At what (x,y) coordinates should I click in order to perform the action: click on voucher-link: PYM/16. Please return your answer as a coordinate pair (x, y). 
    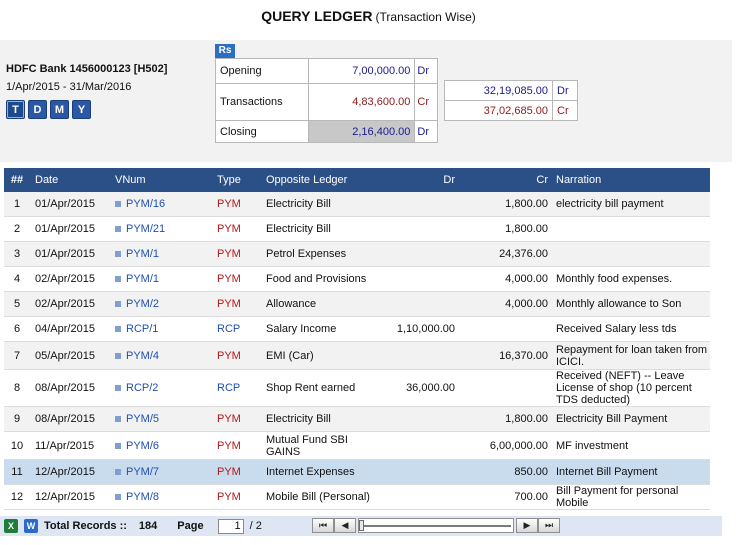
    Looking at the image, I should click on (145, 204).